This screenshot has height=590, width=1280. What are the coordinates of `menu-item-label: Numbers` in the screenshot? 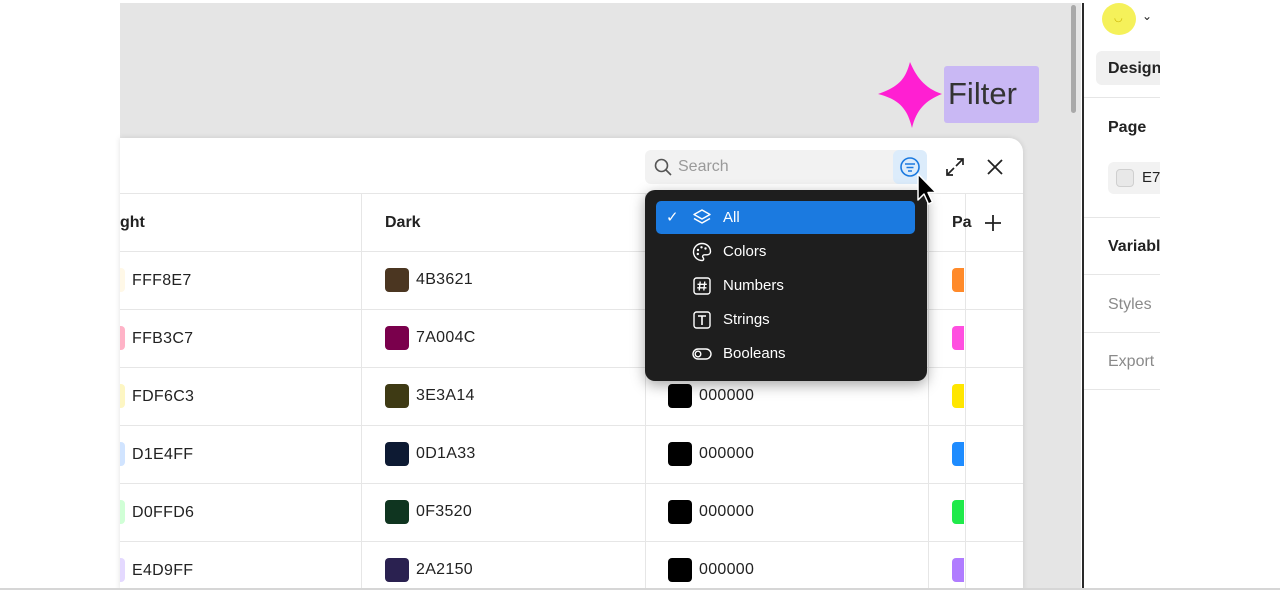 It's located at (753, 285).